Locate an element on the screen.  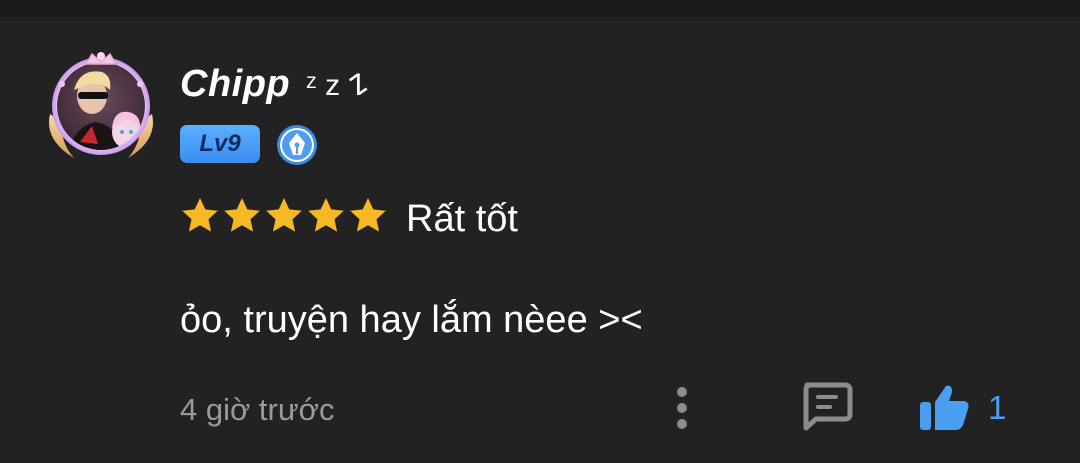
rating-label: Rất tốt is located at coordinates (462, 219).